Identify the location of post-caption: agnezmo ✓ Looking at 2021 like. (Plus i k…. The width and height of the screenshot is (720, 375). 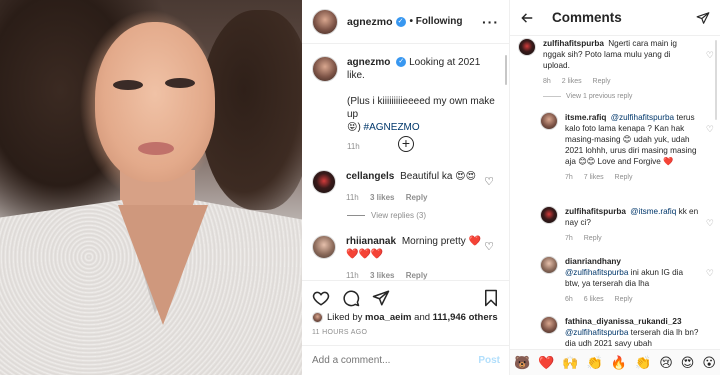
(405, 89).